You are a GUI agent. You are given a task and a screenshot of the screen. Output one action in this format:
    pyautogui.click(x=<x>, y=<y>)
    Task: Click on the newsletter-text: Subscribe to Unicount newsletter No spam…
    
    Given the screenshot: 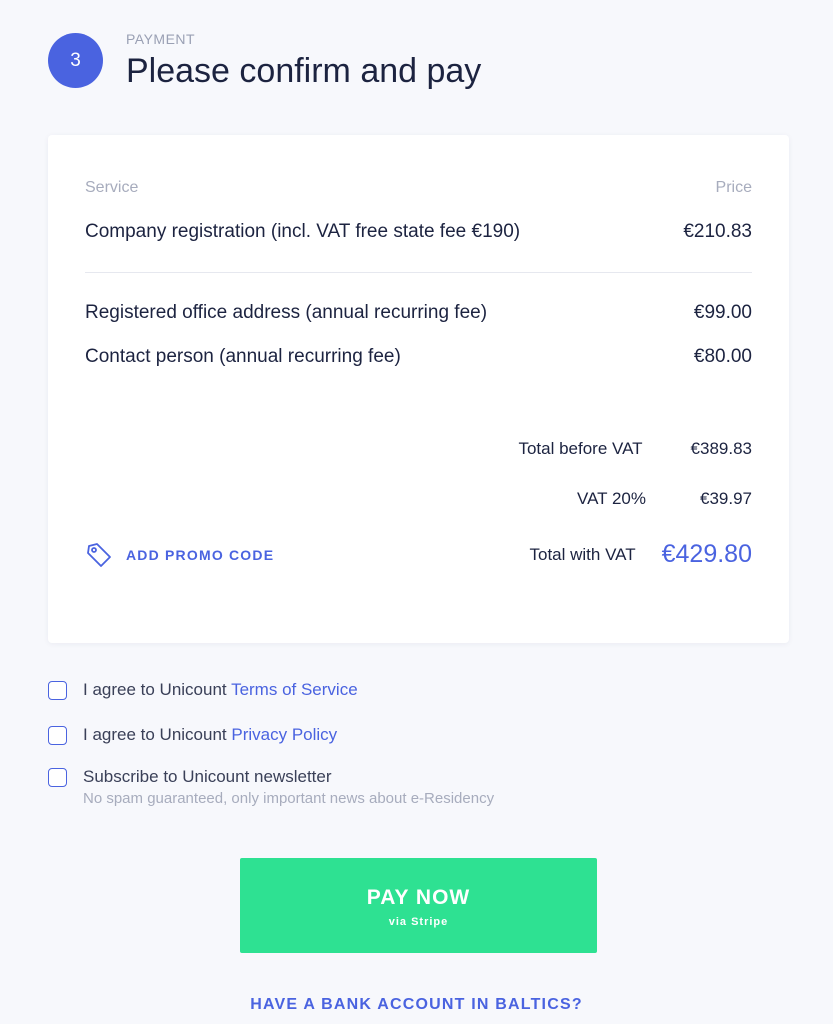 What is the action you would take?
    pyautogui.click(x=288, y=787)
    